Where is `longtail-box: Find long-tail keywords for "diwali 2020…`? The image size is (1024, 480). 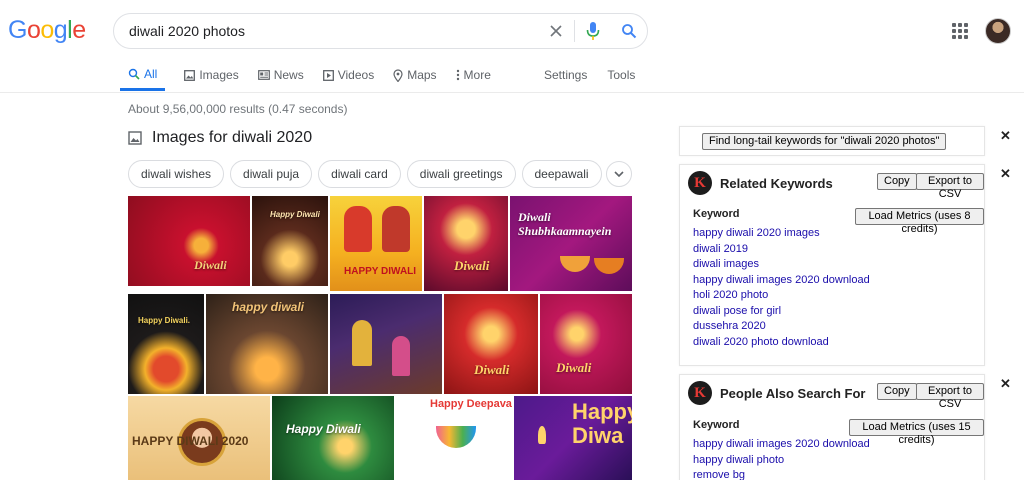 longtail-box: Find long-tail keywords for "diwali 2020… is located at coordinates (832, 141).